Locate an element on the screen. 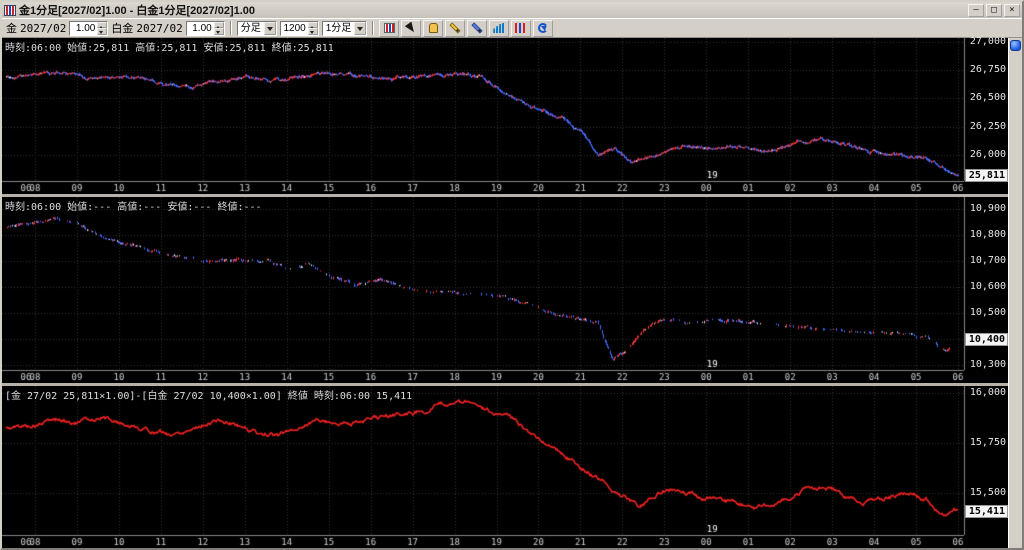 This screenshot has width=1024, height=550. platinum-ratio-spinner: 1.00 is located at coordinates (205, 28).